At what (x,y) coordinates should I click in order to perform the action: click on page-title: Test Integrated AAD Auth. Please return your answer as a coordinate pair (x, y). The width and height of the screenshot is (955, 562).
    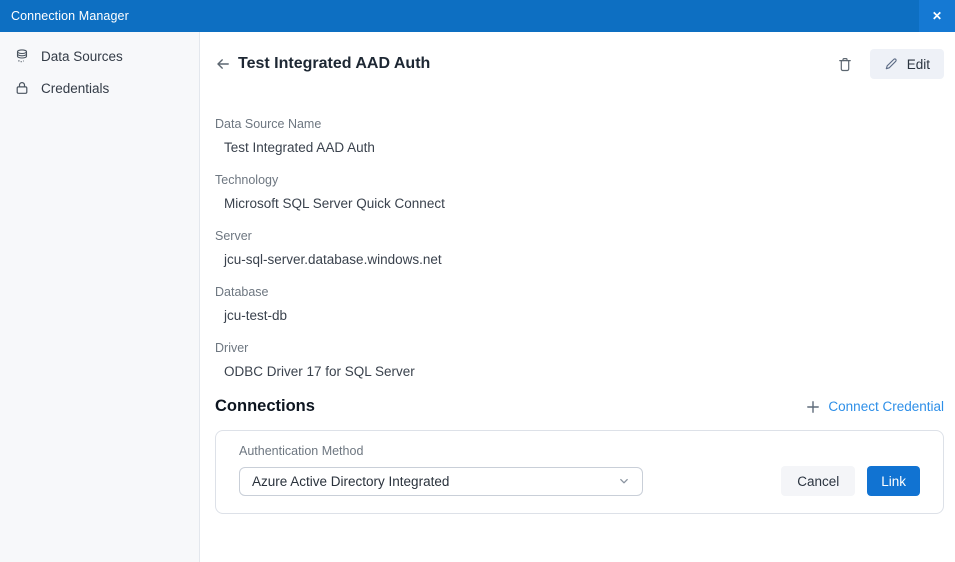
    Looking at the image, I should click on (334, 63).